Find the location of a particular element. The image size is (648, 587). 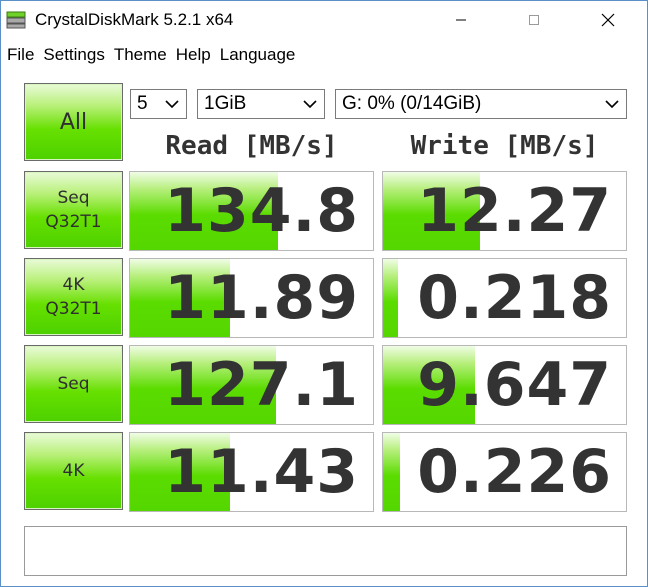

write-result-seq-q32t1: 12.27 is located at coordinates (504, 211).